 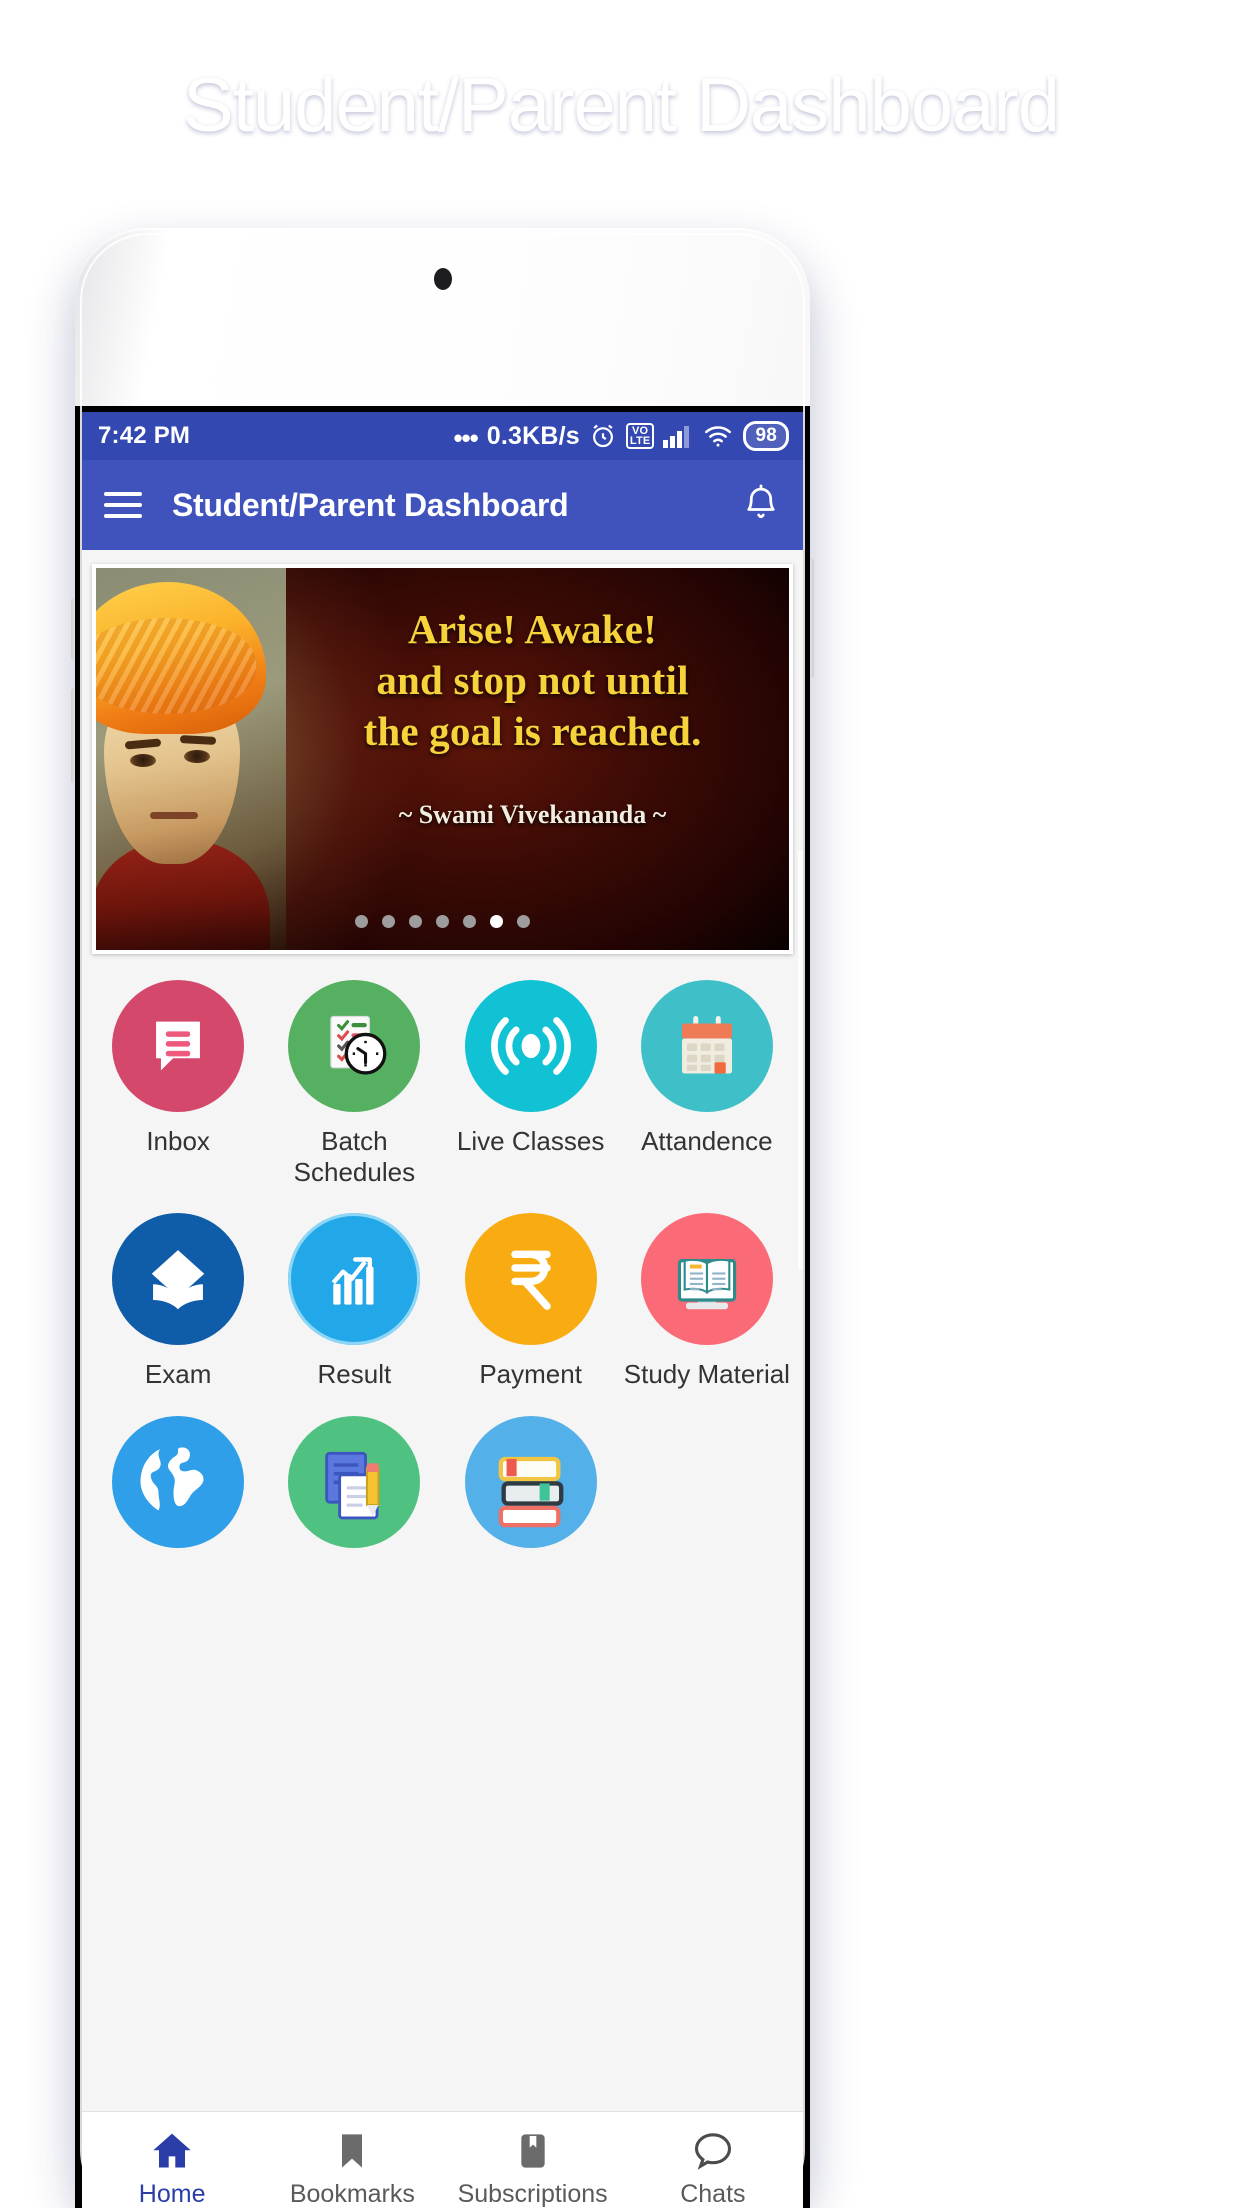 I want to click on nav-item-bookmarks: Bookmarks, so click(x=352, y=2167).